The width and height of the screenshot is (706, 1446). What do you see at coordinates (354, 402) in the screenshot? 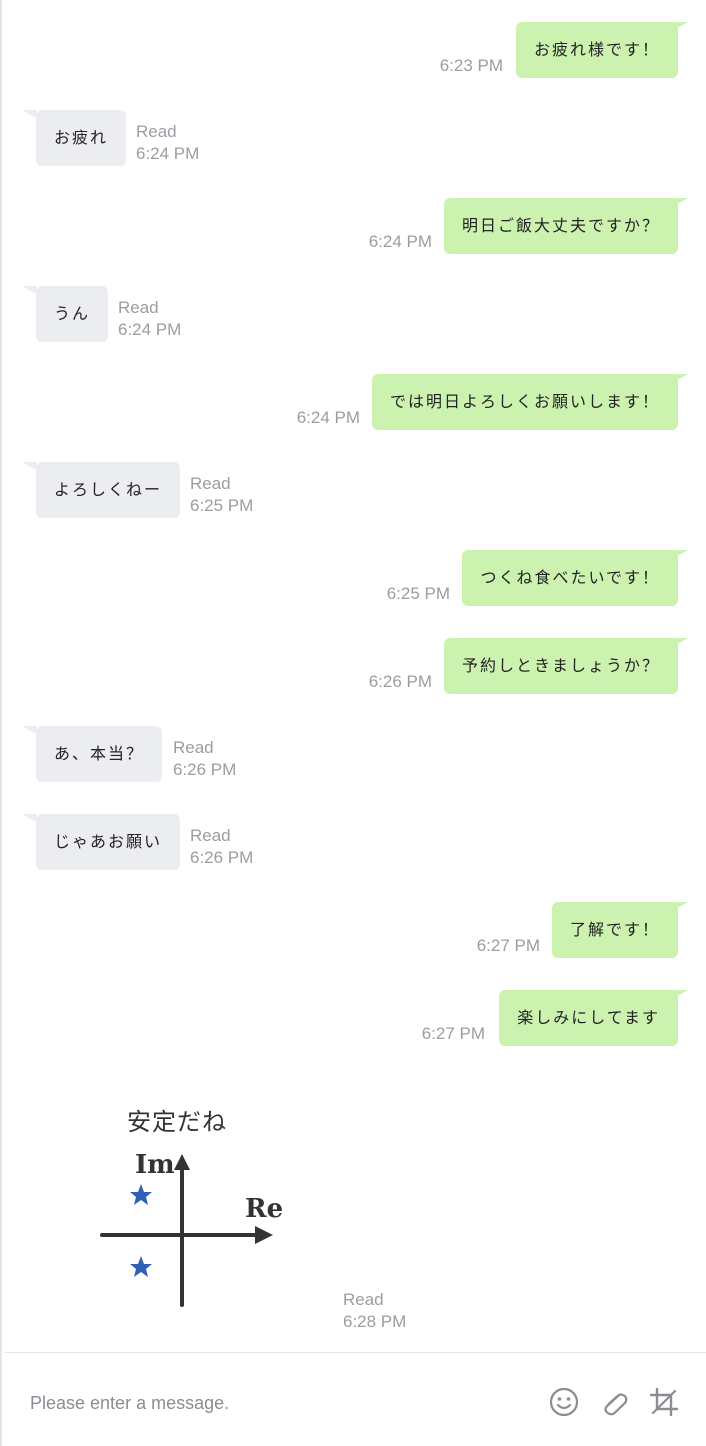
I see `message-row: 6:24 PM では明日よろしくお願いします！` at bounding box center [354, 402].